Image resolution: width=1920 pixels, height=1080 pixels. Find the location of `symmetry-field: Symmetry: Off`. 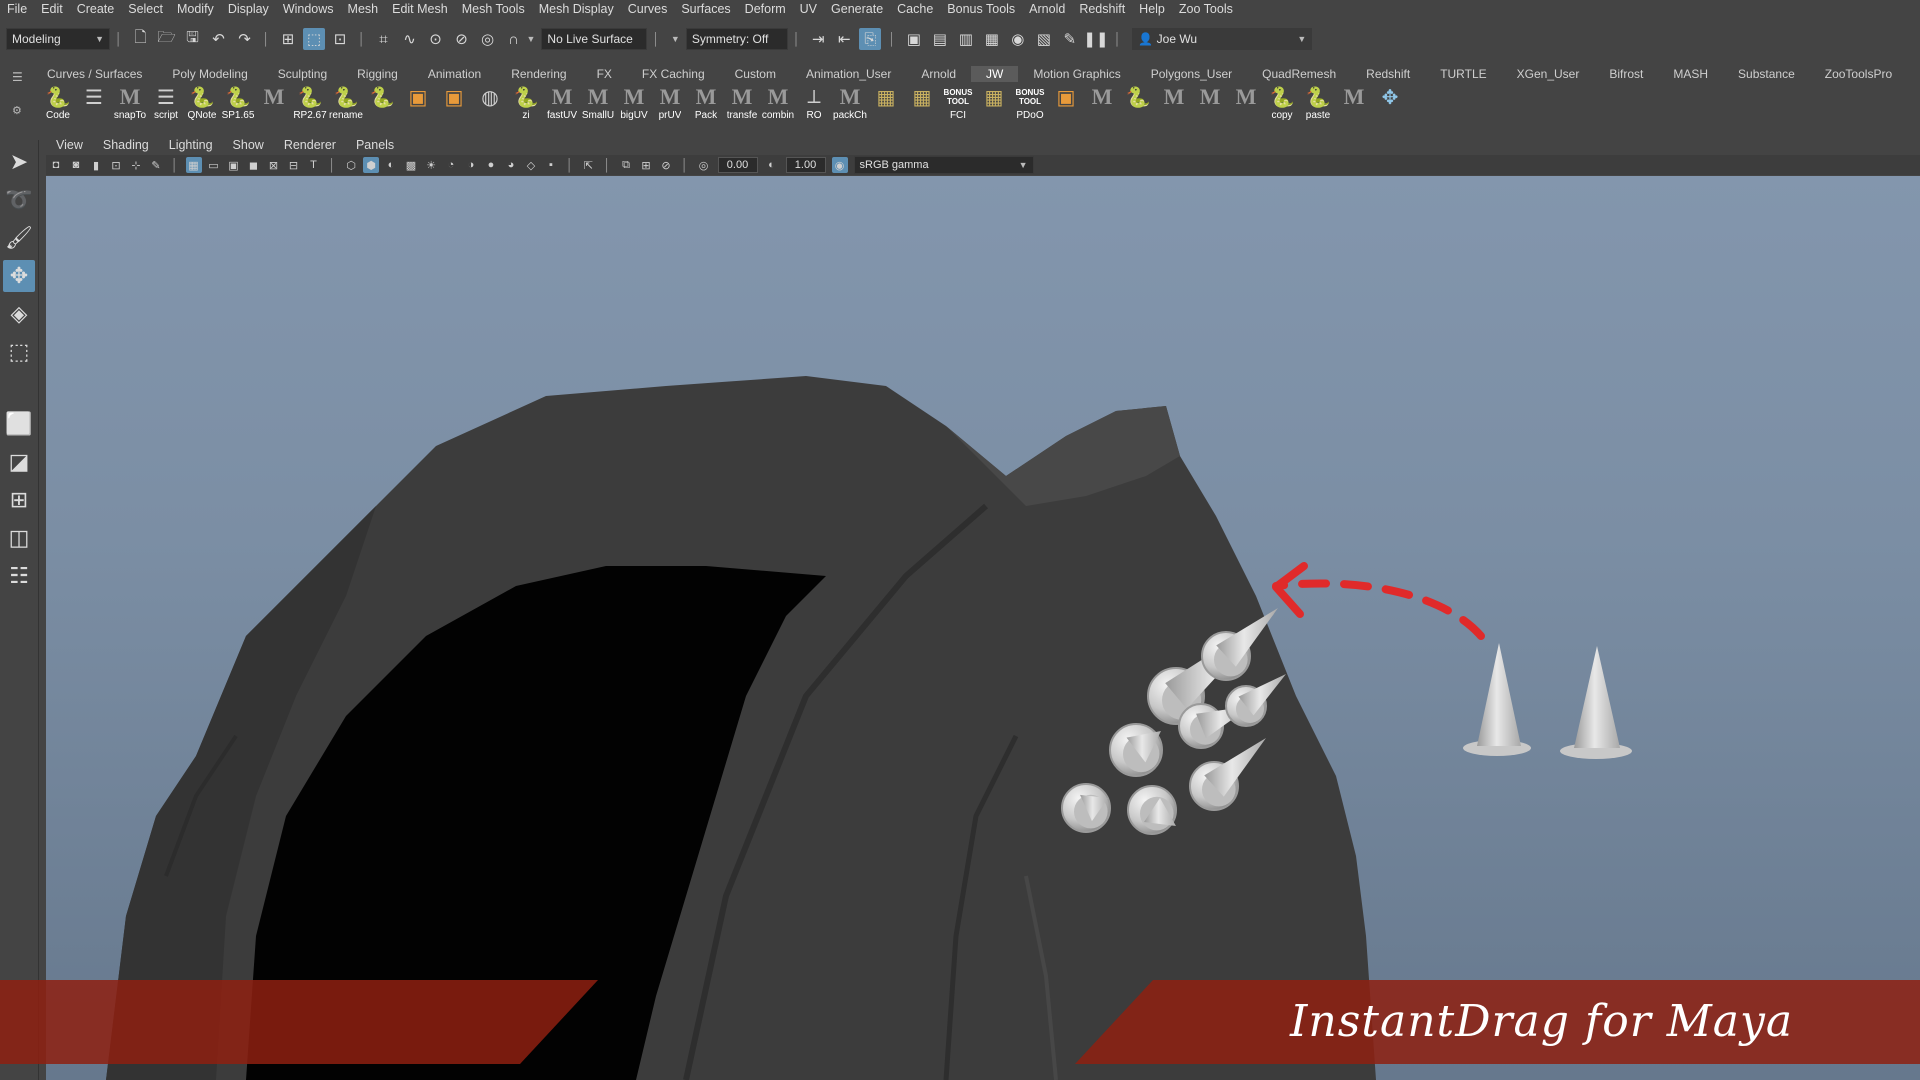

symmetry-field: Symmetry: Off is located at coordinates (736, 39).